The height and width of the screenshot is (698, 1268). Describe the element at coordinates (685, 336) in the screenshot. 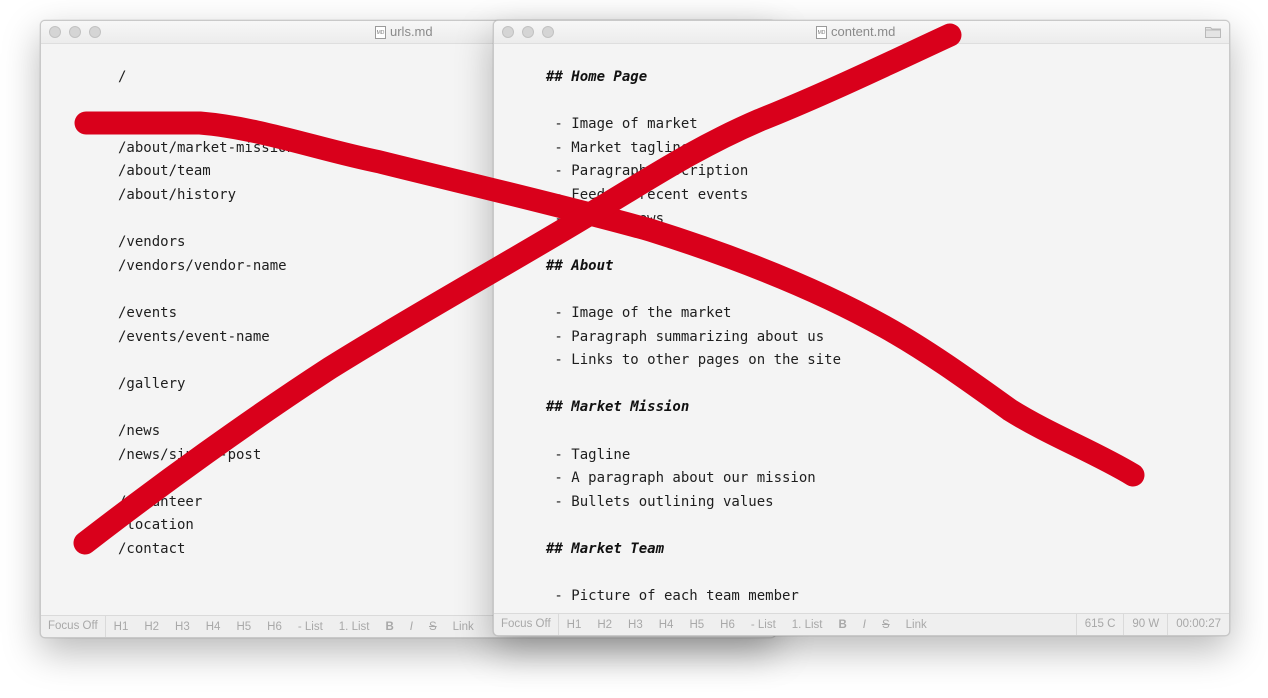

I see `bullet-line: - Paragraph summarizing about us` at that location.